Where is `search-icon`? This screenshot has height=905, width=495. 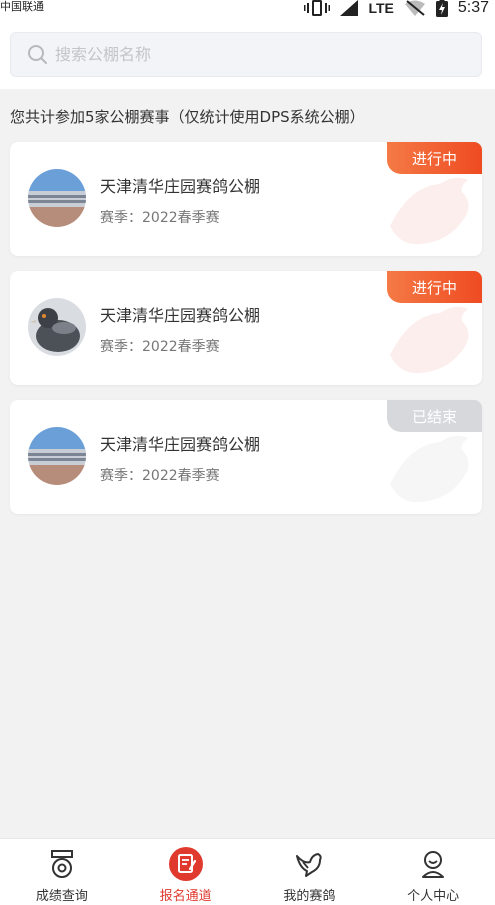 search-icon is located at coordinates (37, 54).